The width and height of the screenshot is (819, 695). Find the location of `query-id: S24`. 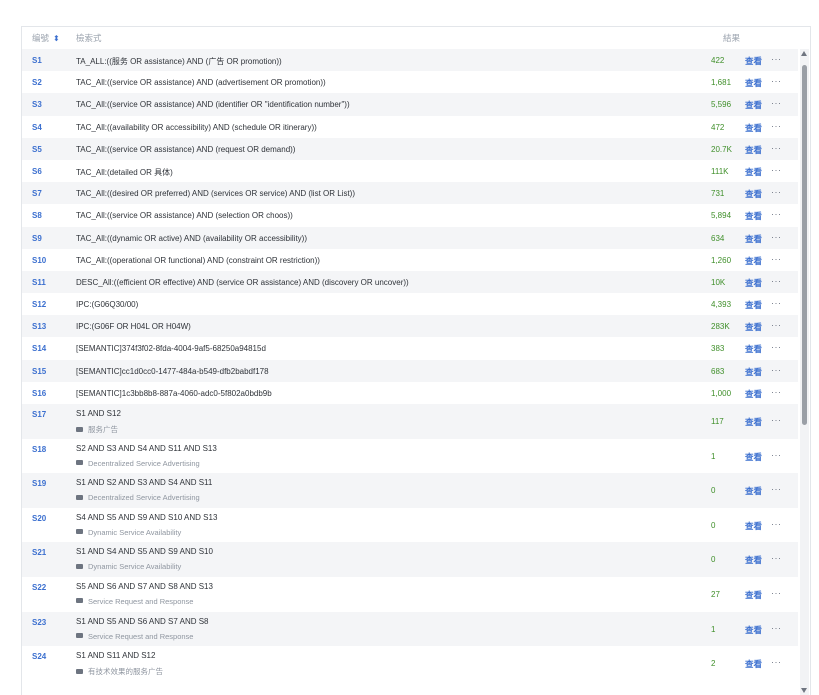

query-id: S24 is located at coordinates (39, 656).